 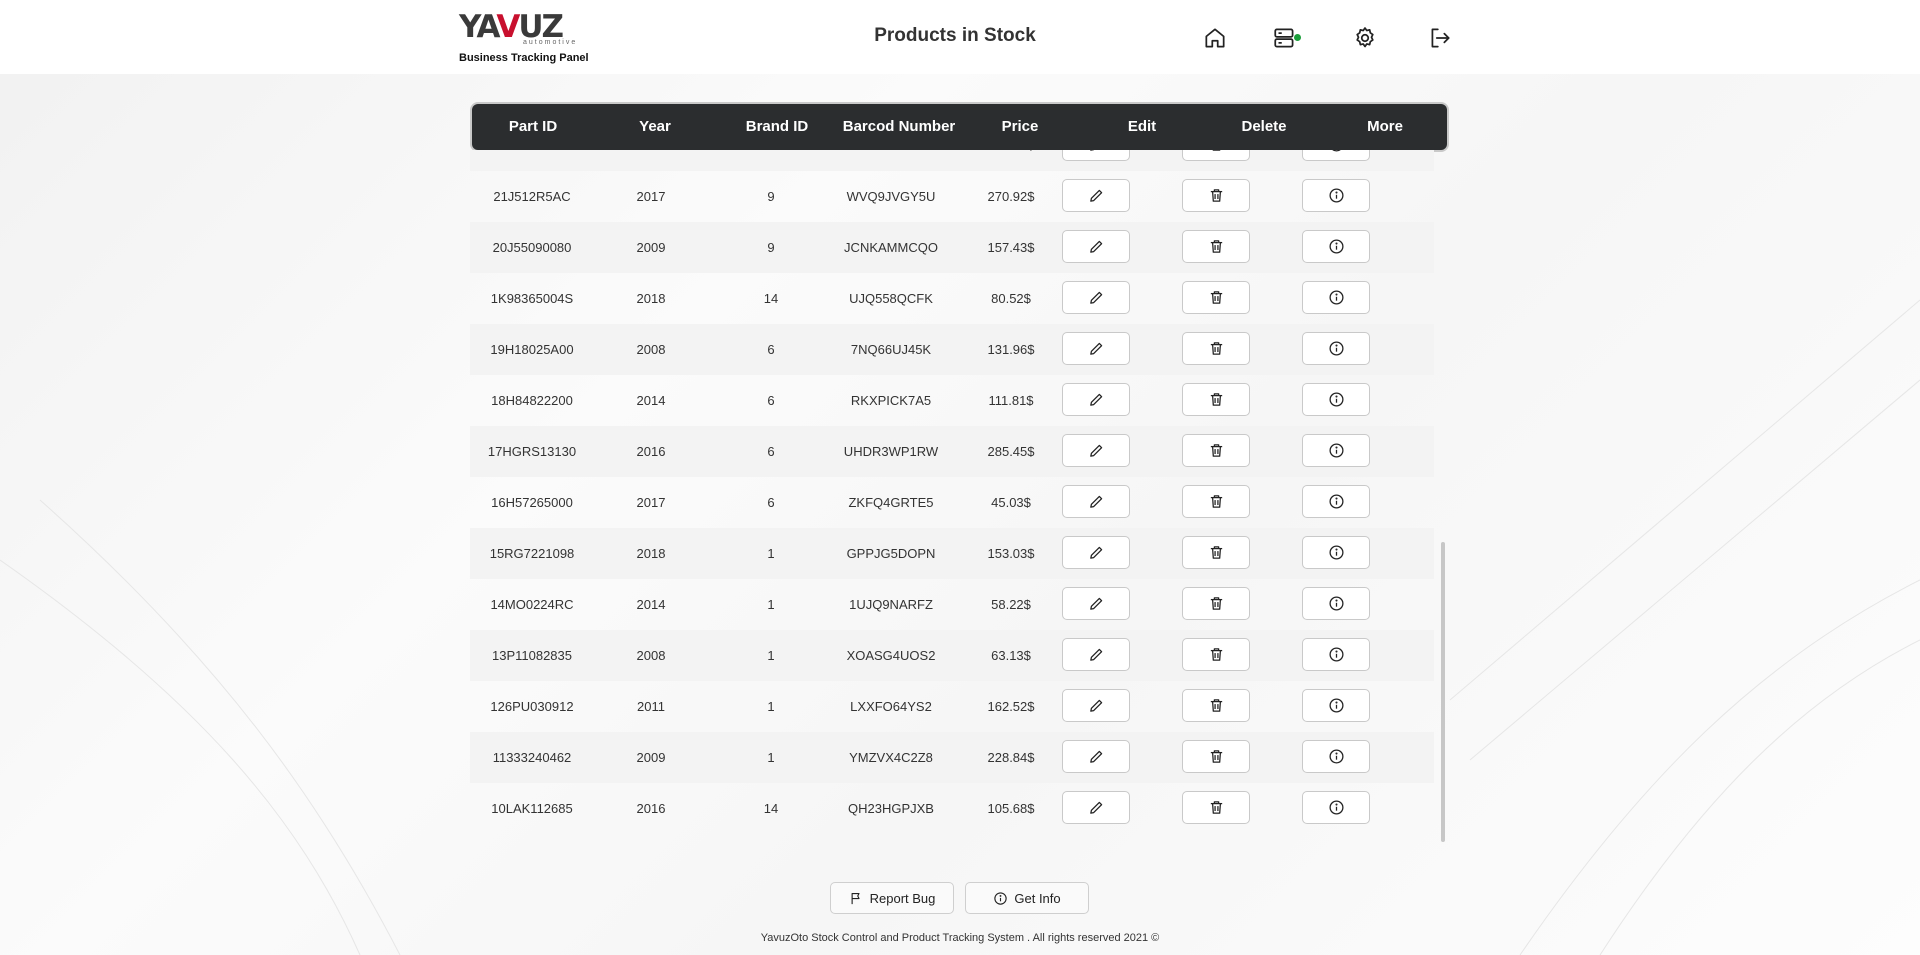 I want to click on logout-icon, so click(x=1440, y=38).